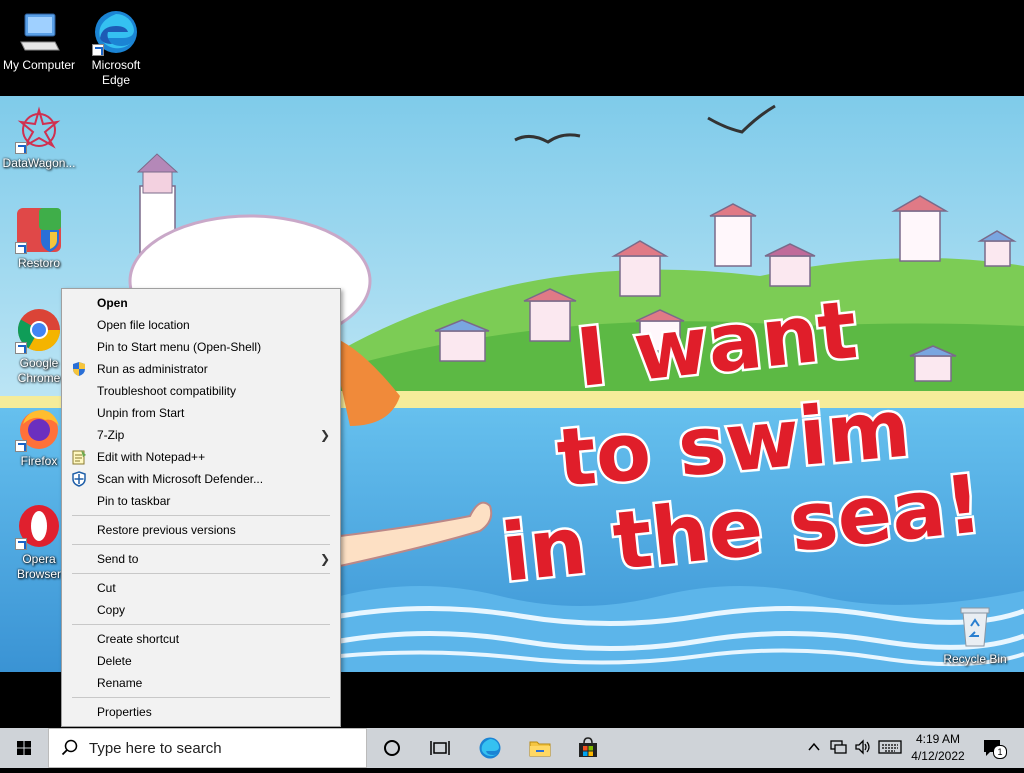  Describe the element at coordinates (120, 683) in the screenshot. I see `menu-item-label: Rename` at that location.